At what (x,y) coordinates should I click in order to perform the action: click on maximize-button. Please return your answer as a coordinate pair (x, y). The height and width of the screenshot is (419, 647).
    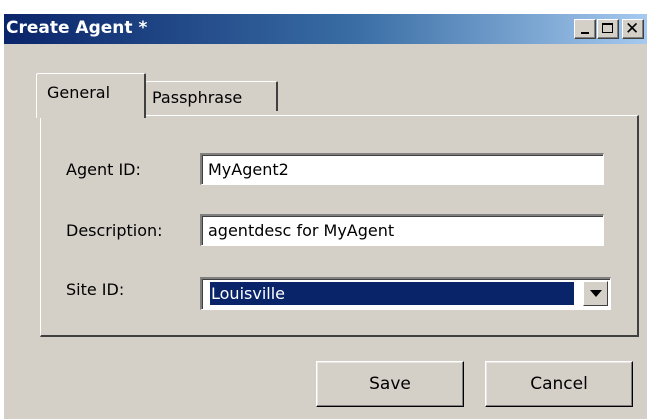
    Looking at the image, I should click on (608, 29).